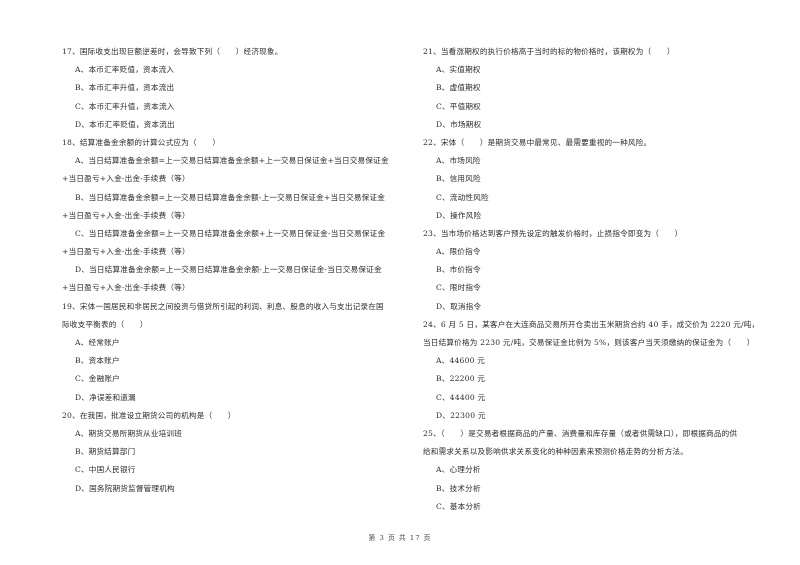  Describe the element at coordinates (149, 415) in the screenshot. I see `question-stem: 20、在我国，批准设立期货公司的机构是（ ）` at that location.